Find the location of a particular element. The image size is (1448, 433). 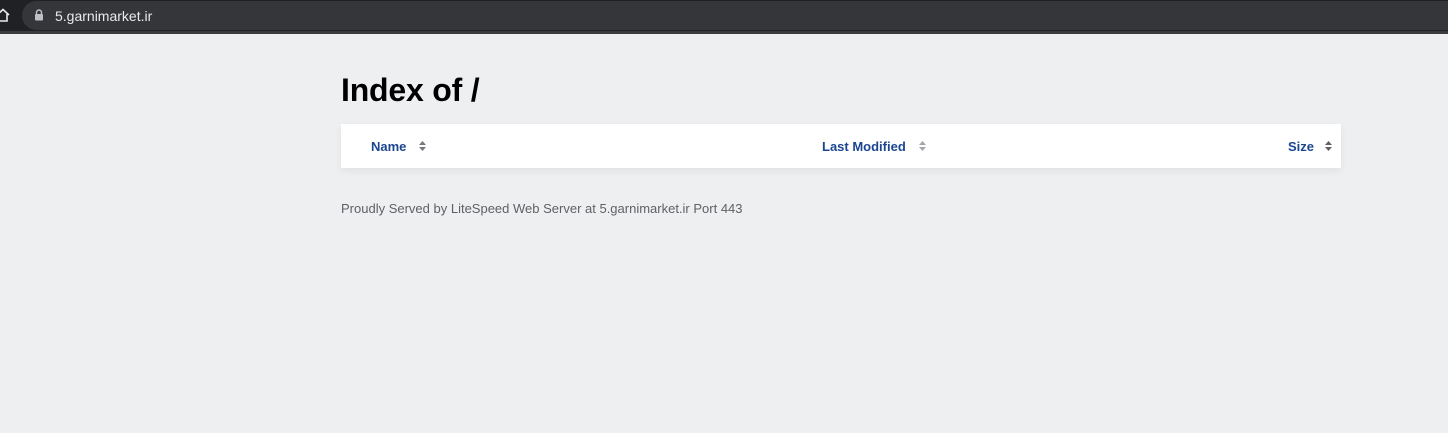

column-header-label: Last Modified is located at coordinates (864, 146).